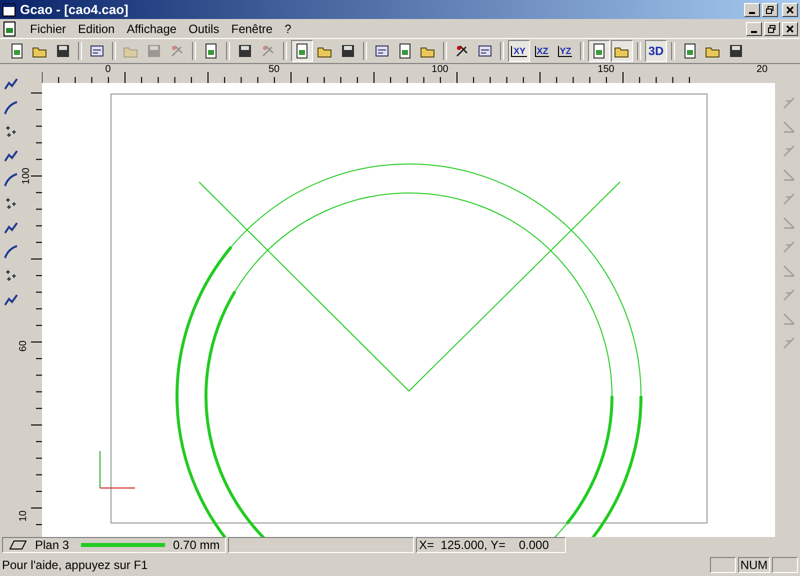 The width and height of the screenshot is (800, 576). What do you see at coordinates (108, 69) in the screenshot?
I see `ruler-label: 0` at bounding box center [108, 69].